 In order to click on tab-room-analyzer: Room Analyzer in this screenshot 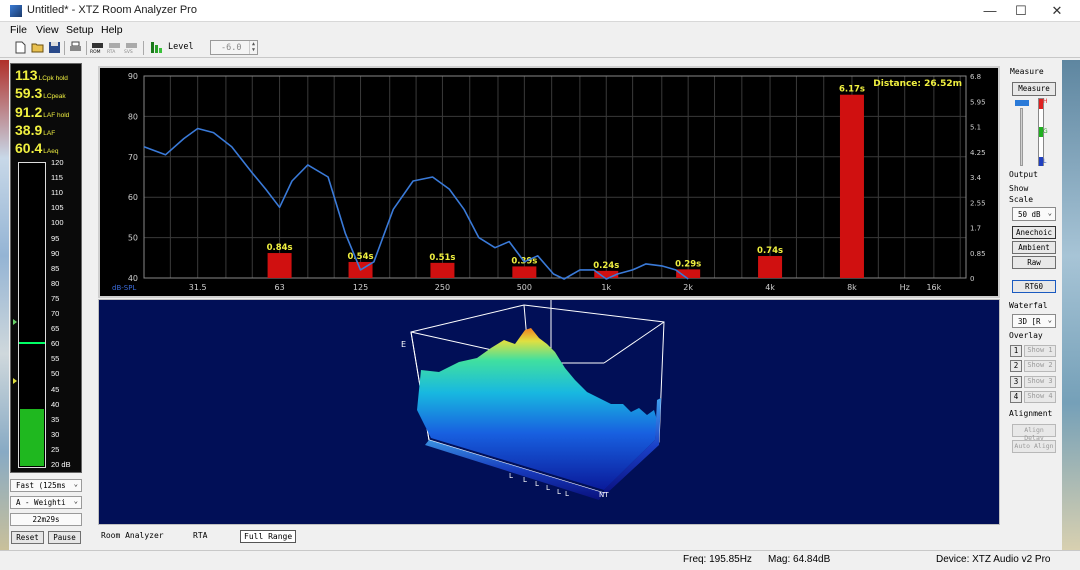, I will do `click(132, 535)`.